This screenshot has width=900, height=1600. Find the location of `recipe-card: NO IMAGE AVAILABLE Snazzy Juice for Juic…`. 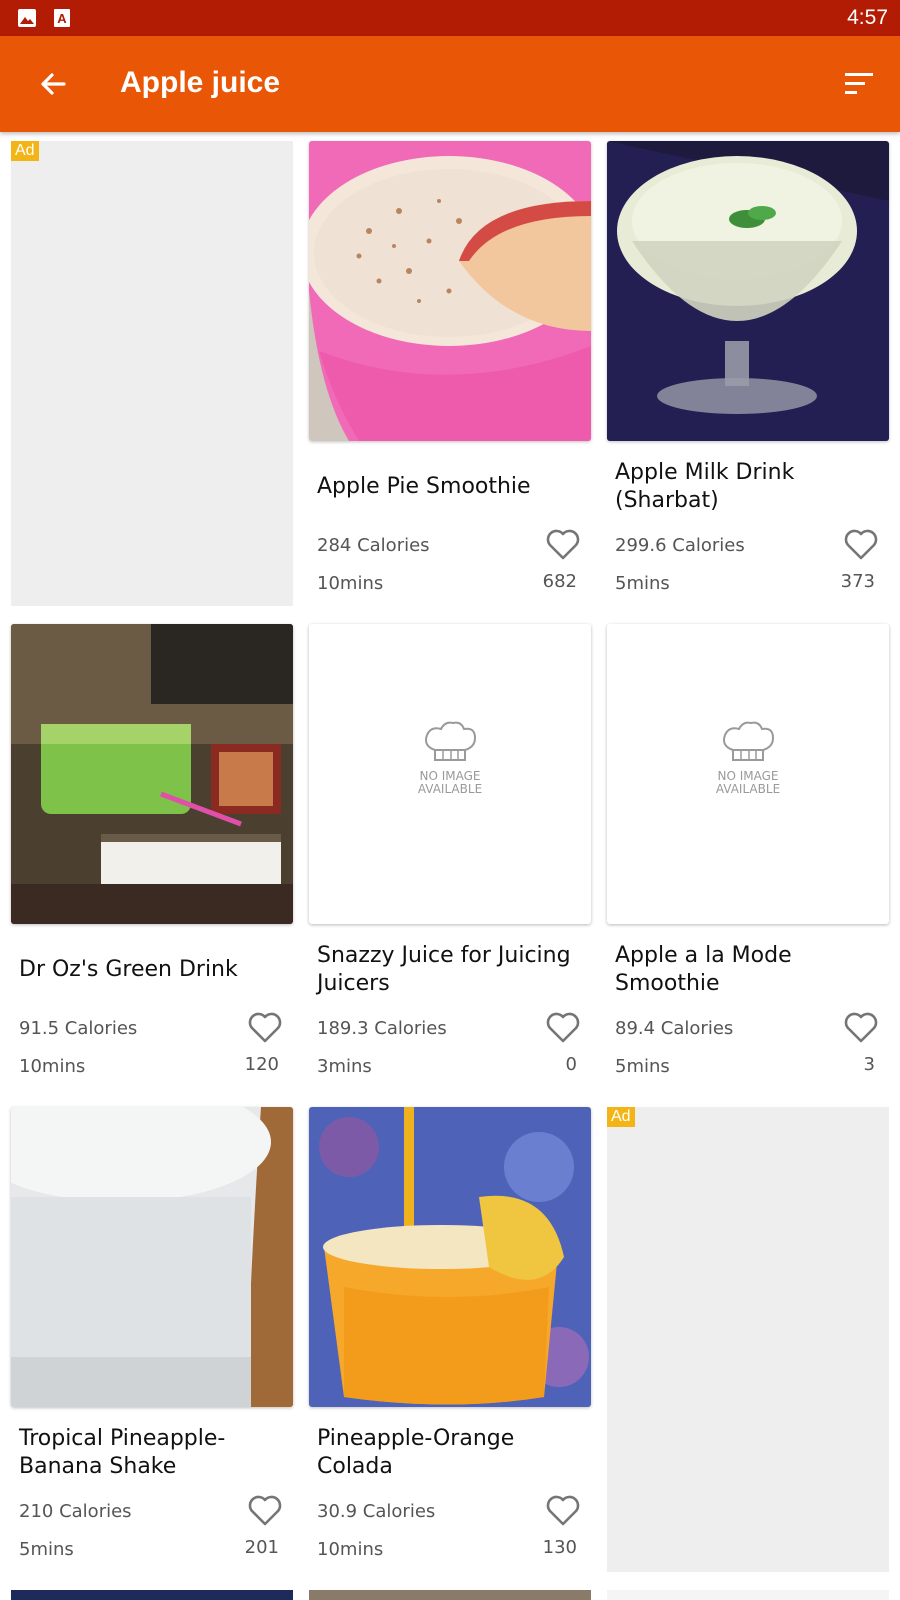

recipe-card: NO IMAGE AVAILABLE Snazzy Juice for Juic… is located at coordinates (450, 856).